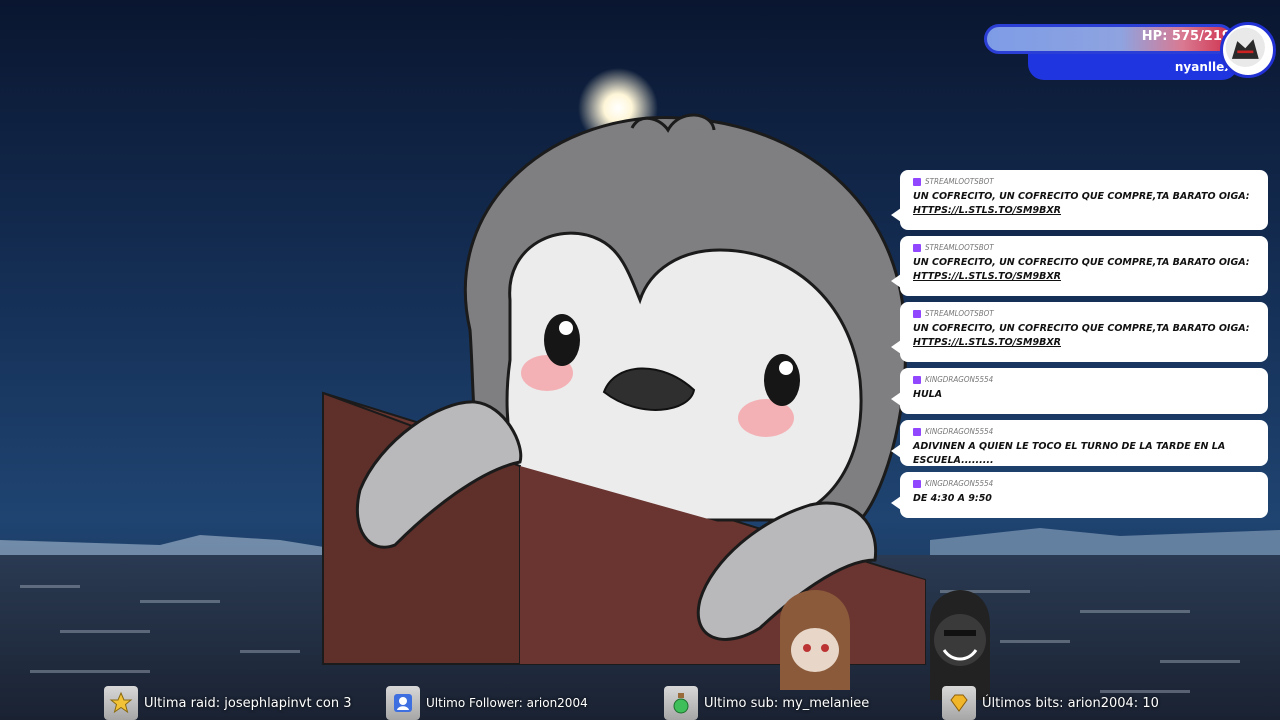 The height and width of the screenshot is (720, 1280). I want to click on last-sub: Ultimo sub: my_melaniee, so click(766, 703).